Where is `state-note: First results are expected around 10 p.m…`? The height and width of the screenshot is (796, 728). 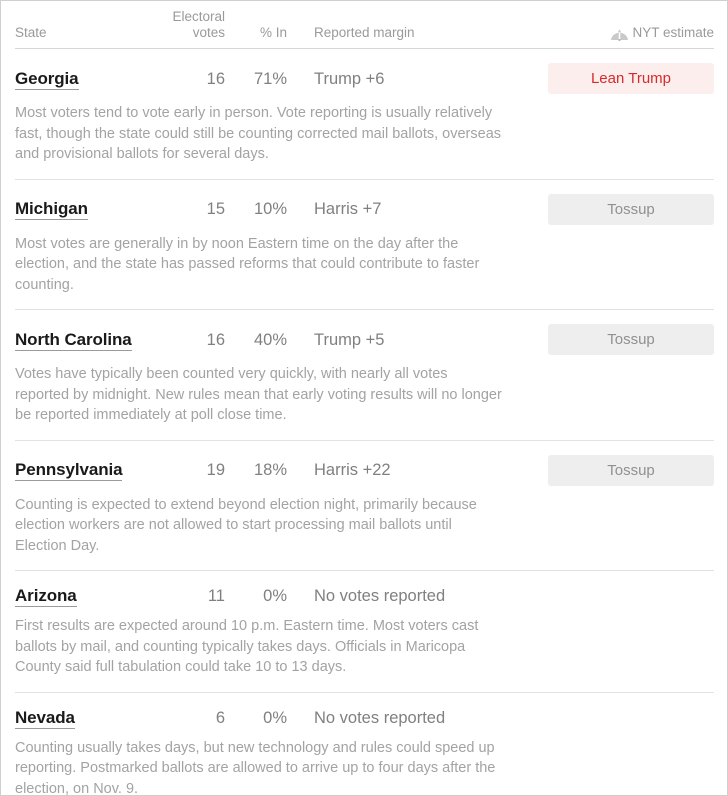 state-note: First results are expected around 10 p.m… is located at coordinates (247, 646).